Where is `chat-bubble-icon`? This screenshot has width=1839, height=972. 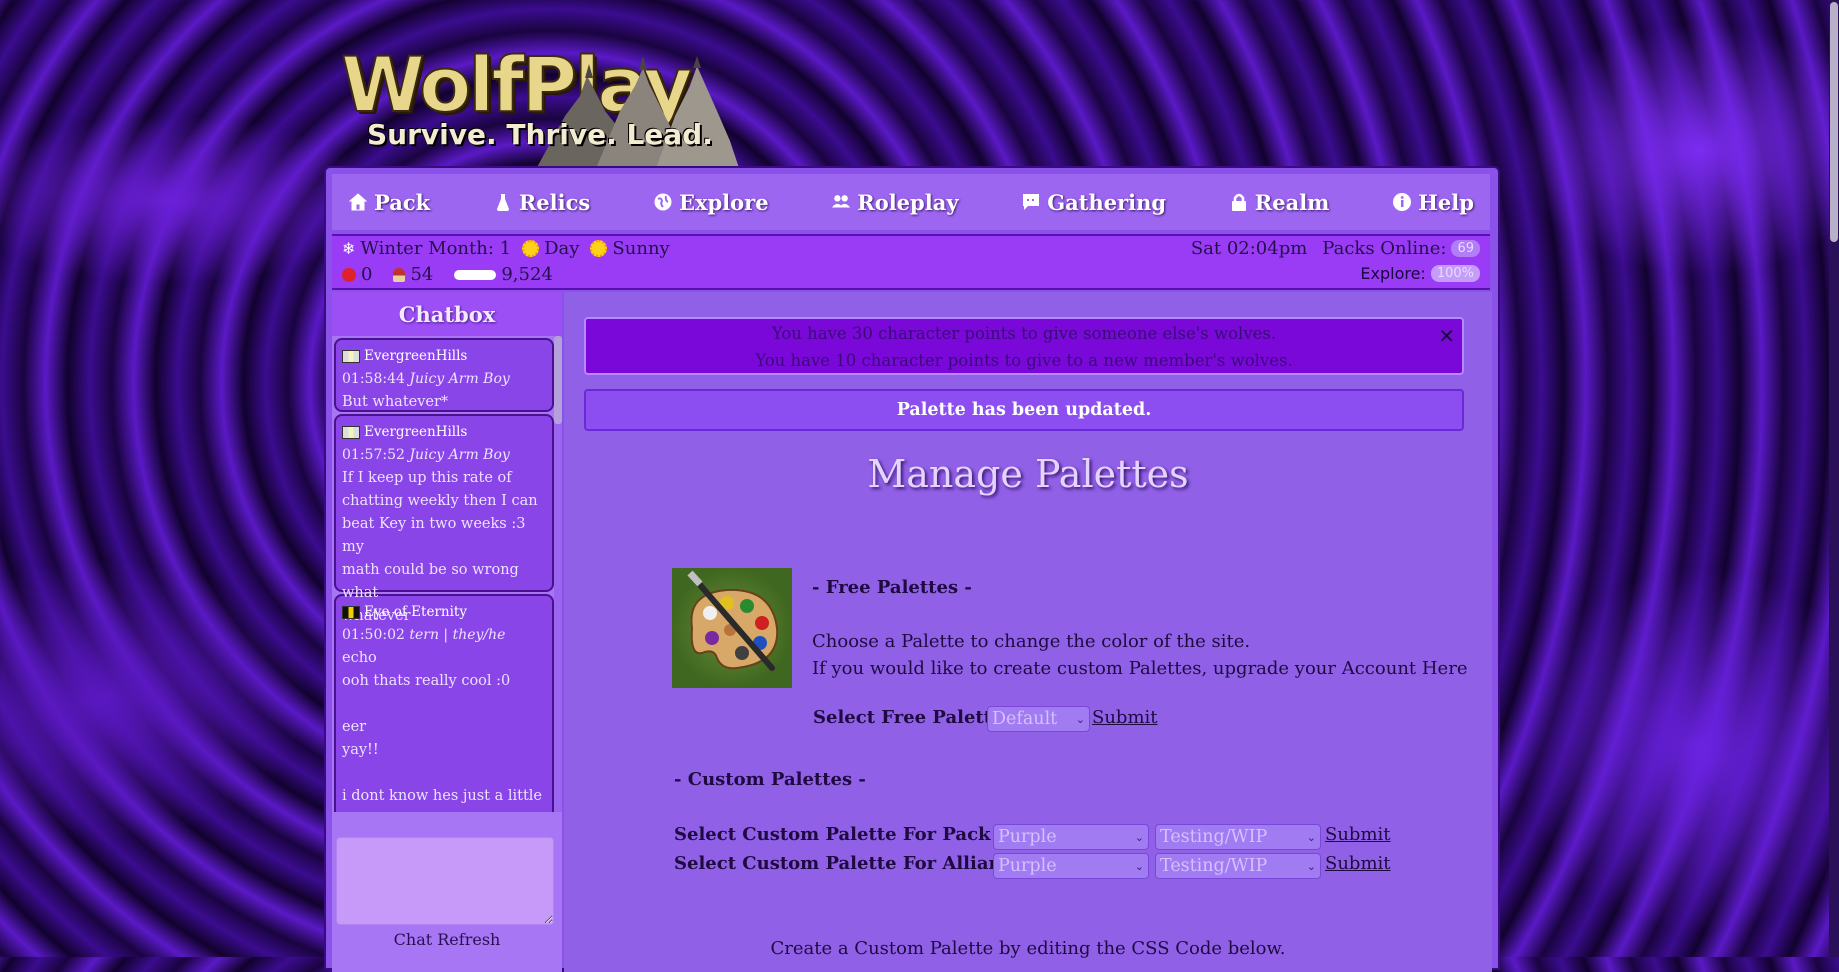 chat-bubble-icon is located at coordinates (1031, 202).